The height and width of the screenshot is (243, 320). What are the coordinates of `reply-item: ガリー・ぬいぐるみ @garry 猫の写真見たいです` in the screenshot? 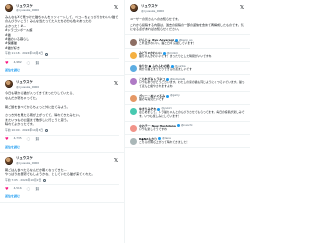 It's located at (187, 99).